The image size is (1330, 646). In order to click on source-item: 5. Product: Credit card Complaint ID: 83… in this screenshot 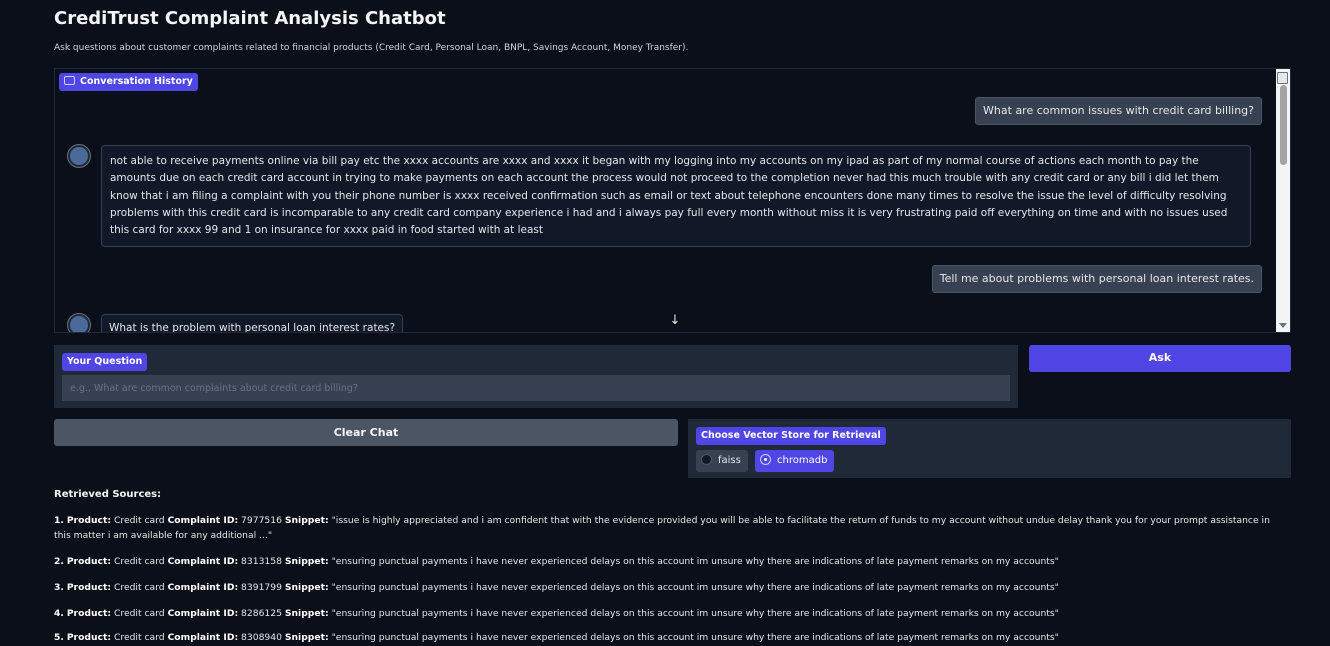, I will do `click(556, 637)`.